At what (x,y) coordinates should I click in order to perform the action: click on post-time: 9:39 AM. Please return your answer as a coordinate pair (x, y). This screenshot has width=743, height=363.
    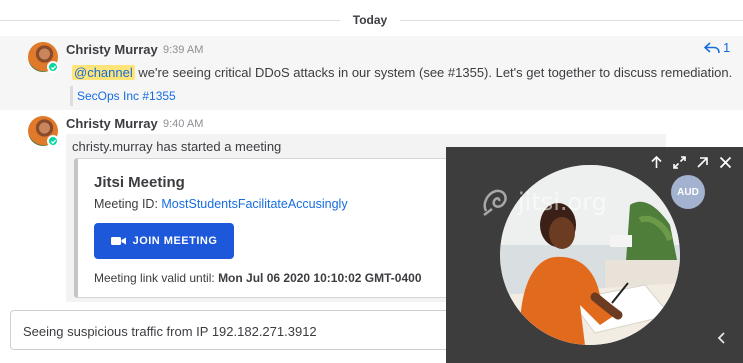
    Looking at the image, I should click on (183, 50).